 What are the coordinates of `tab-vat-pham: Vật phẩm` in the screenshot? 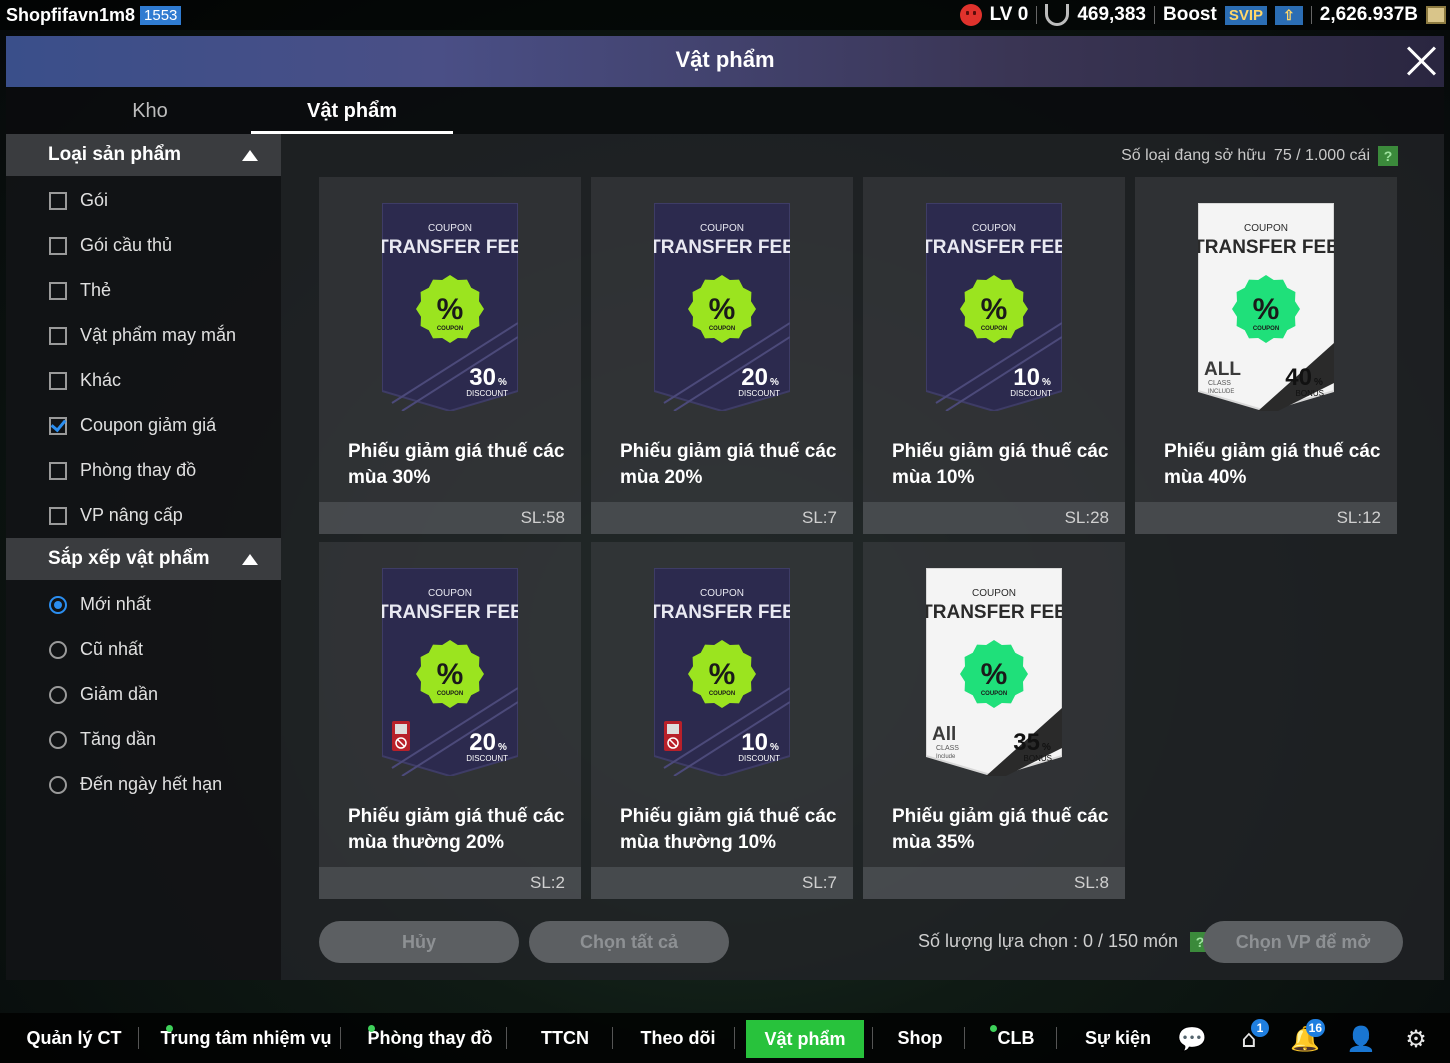 It's located at (352, 111).